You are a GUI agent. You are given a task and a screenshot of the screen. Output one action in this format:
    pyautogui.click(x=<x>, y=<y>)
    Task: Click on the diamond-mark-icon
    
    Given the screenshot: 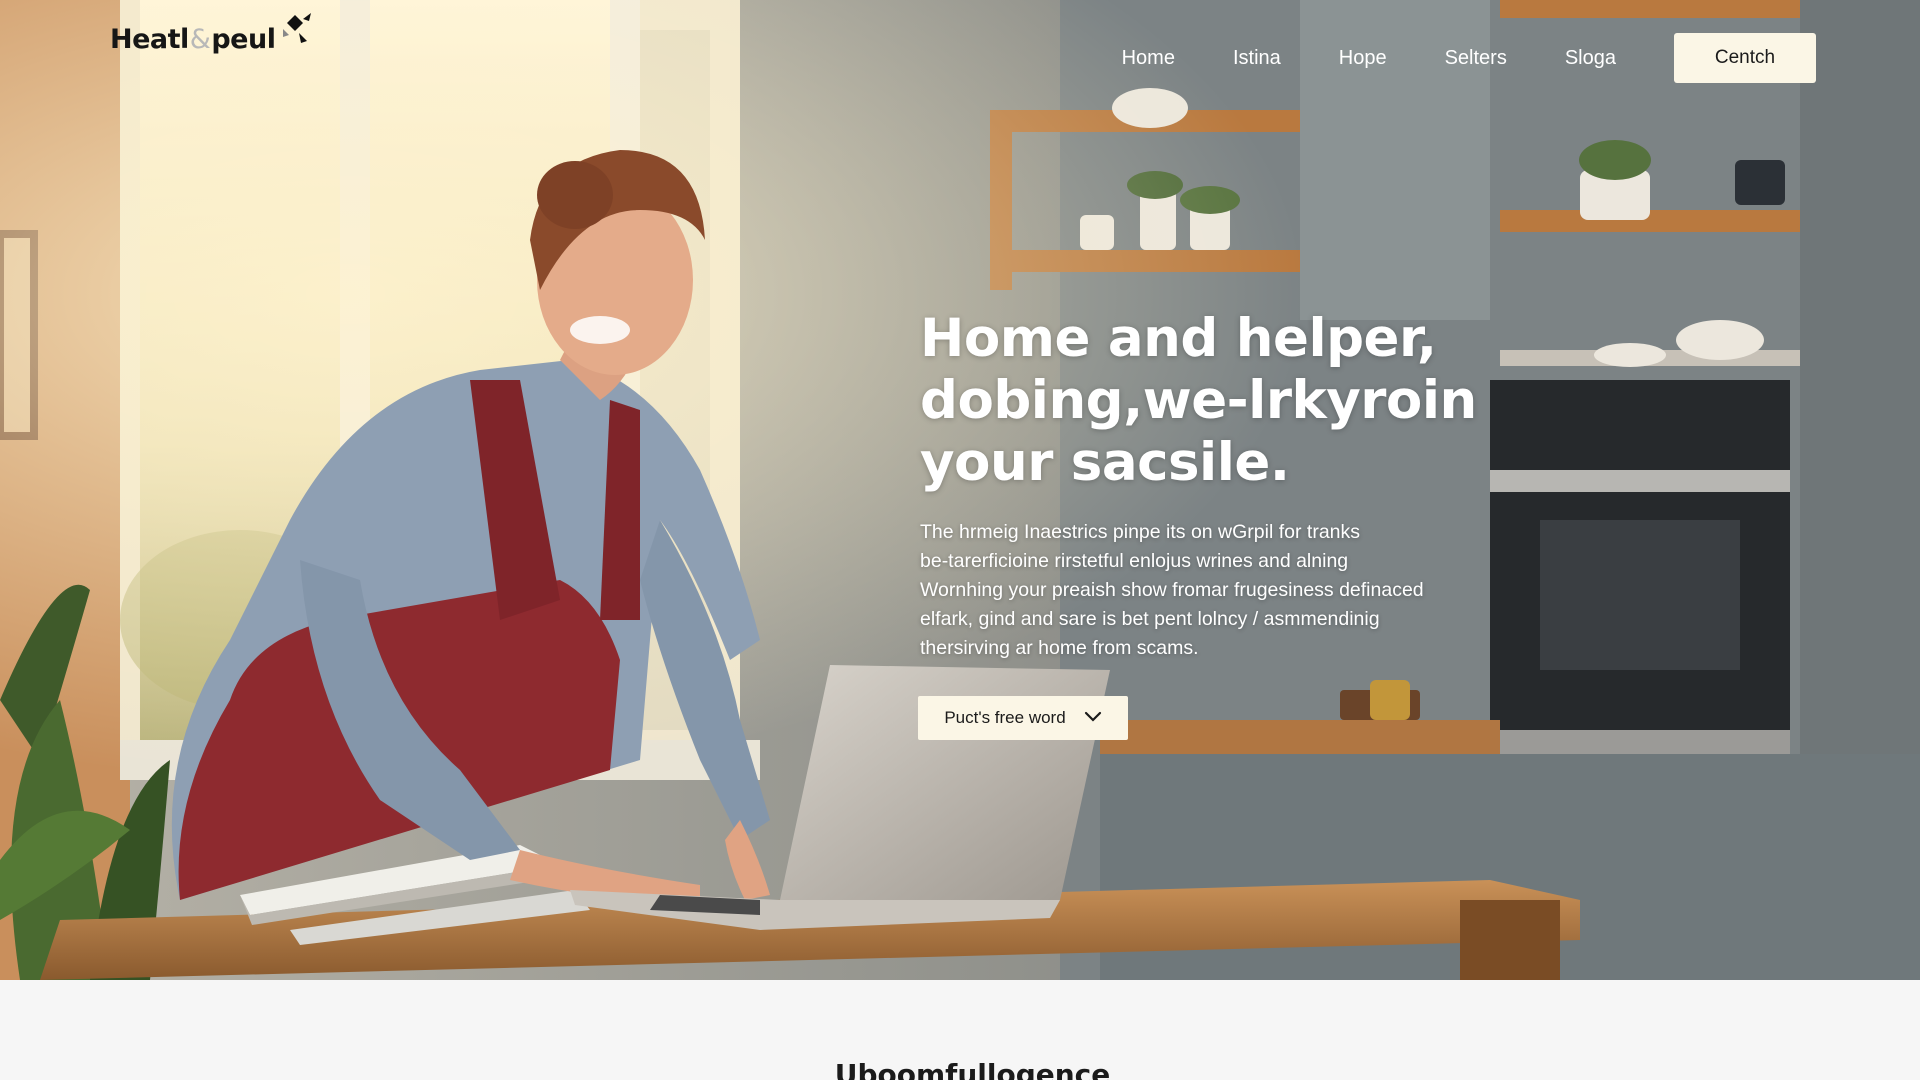 What is the action you would take?
    pyautogui.click(x=296, y=33)
    